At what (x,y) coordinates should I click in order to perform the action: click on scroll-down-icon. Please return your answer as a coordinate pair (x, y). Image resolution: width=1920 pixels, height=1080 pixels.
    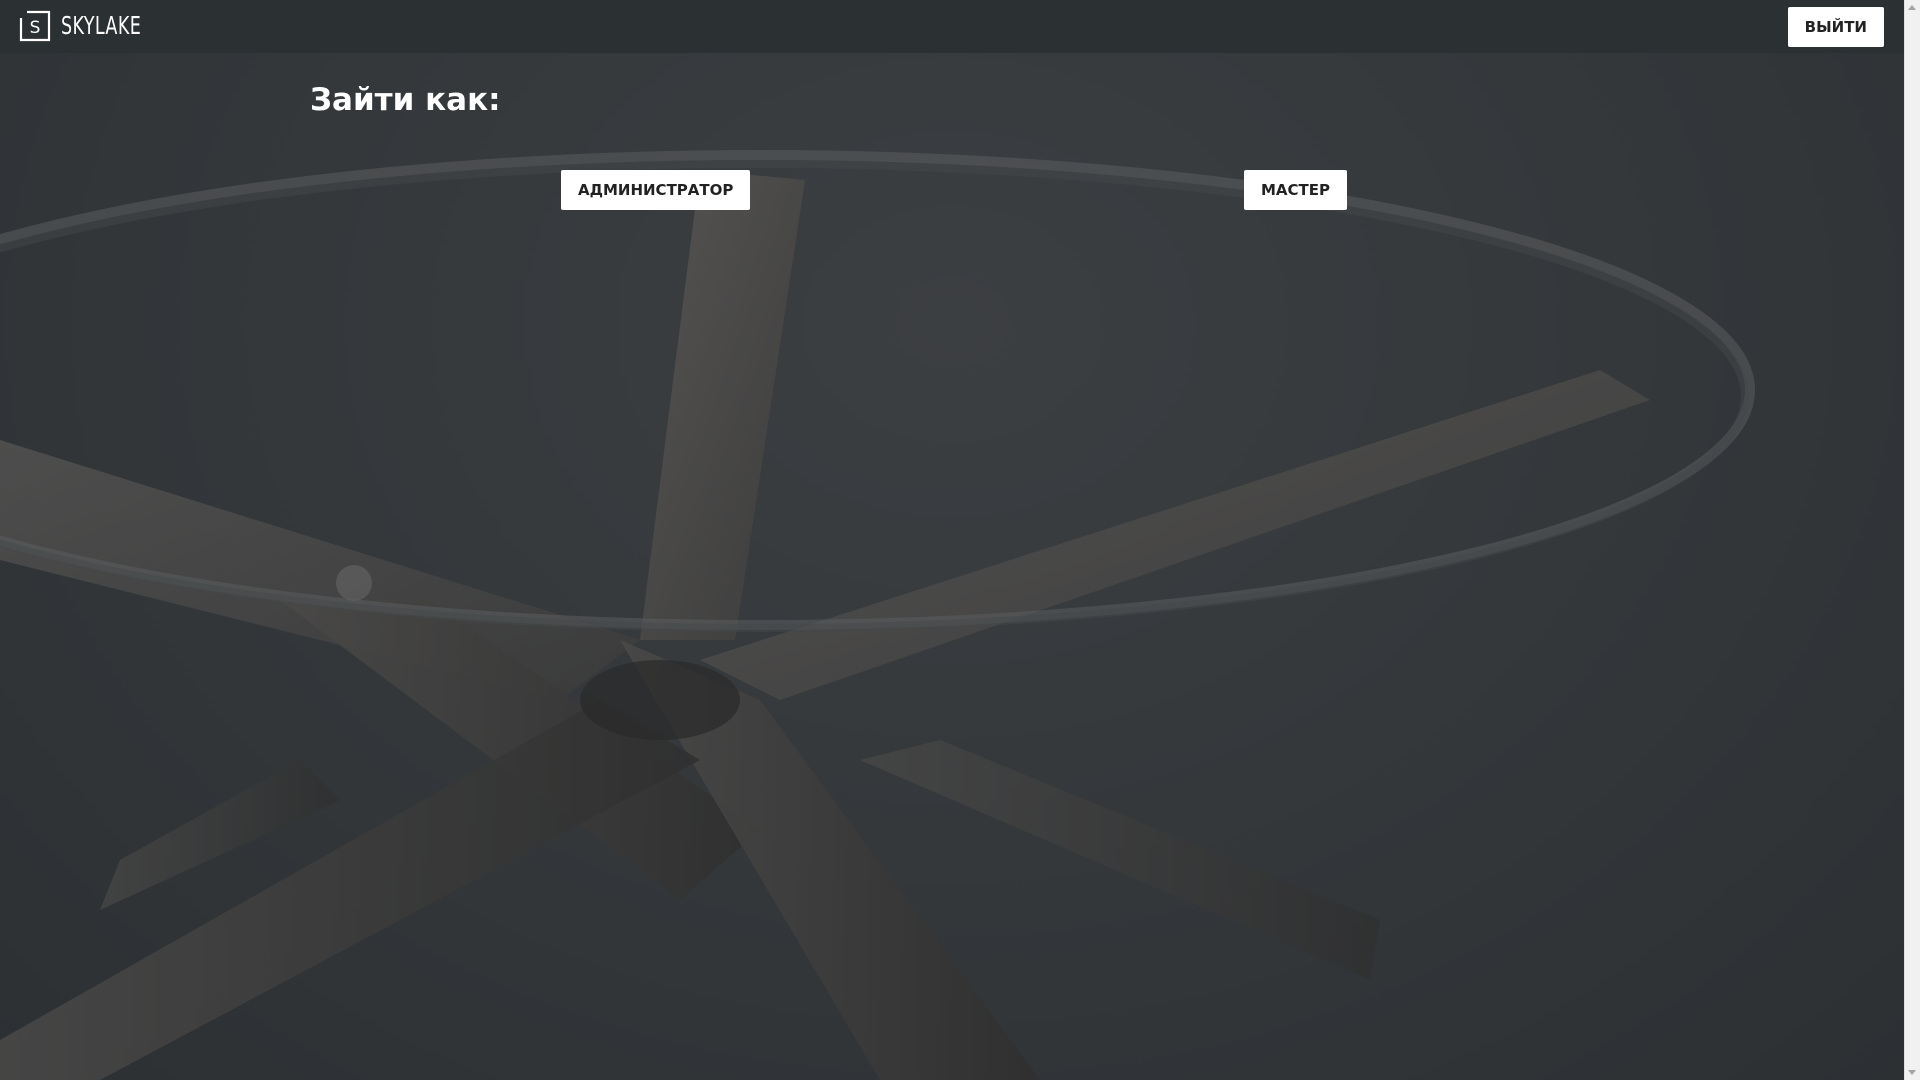
    Looking at the image, I should click on (1912, 1072).